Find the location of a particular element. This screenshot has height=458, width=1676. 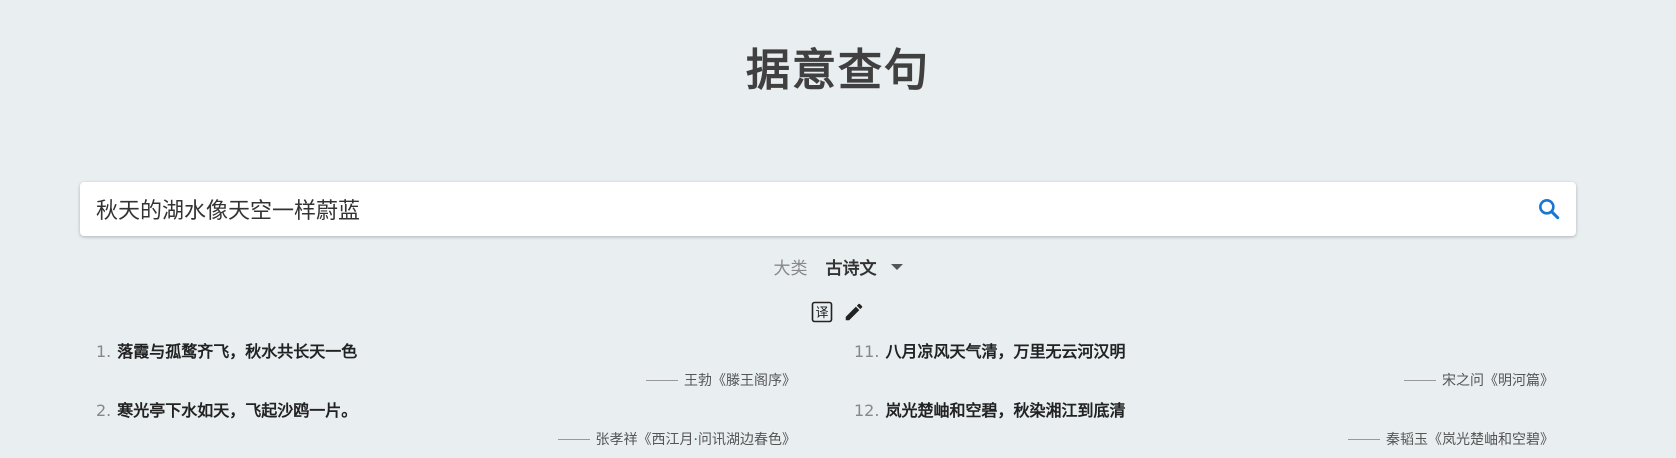

translate-icon: 译 is located at coordinates (822, 312).